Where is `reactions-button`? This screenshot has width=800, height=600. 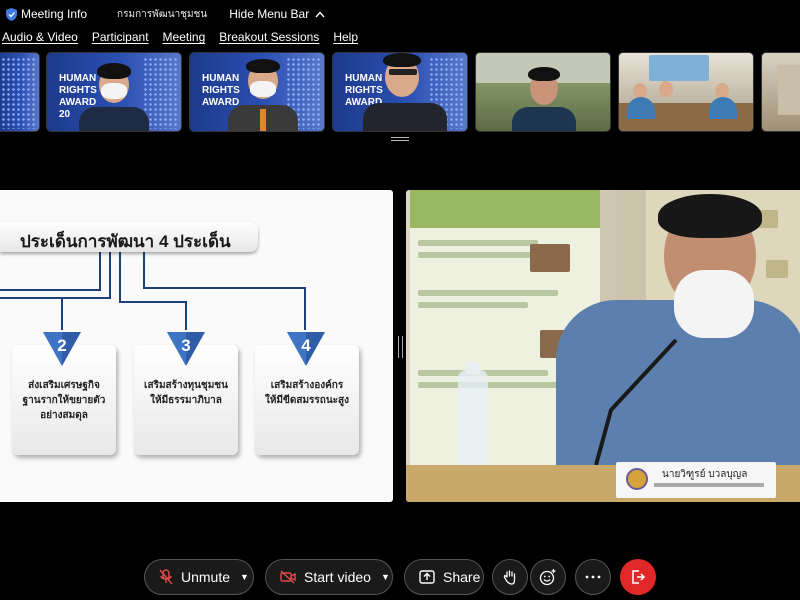
reactions-button is located at coordinates (548, 577).